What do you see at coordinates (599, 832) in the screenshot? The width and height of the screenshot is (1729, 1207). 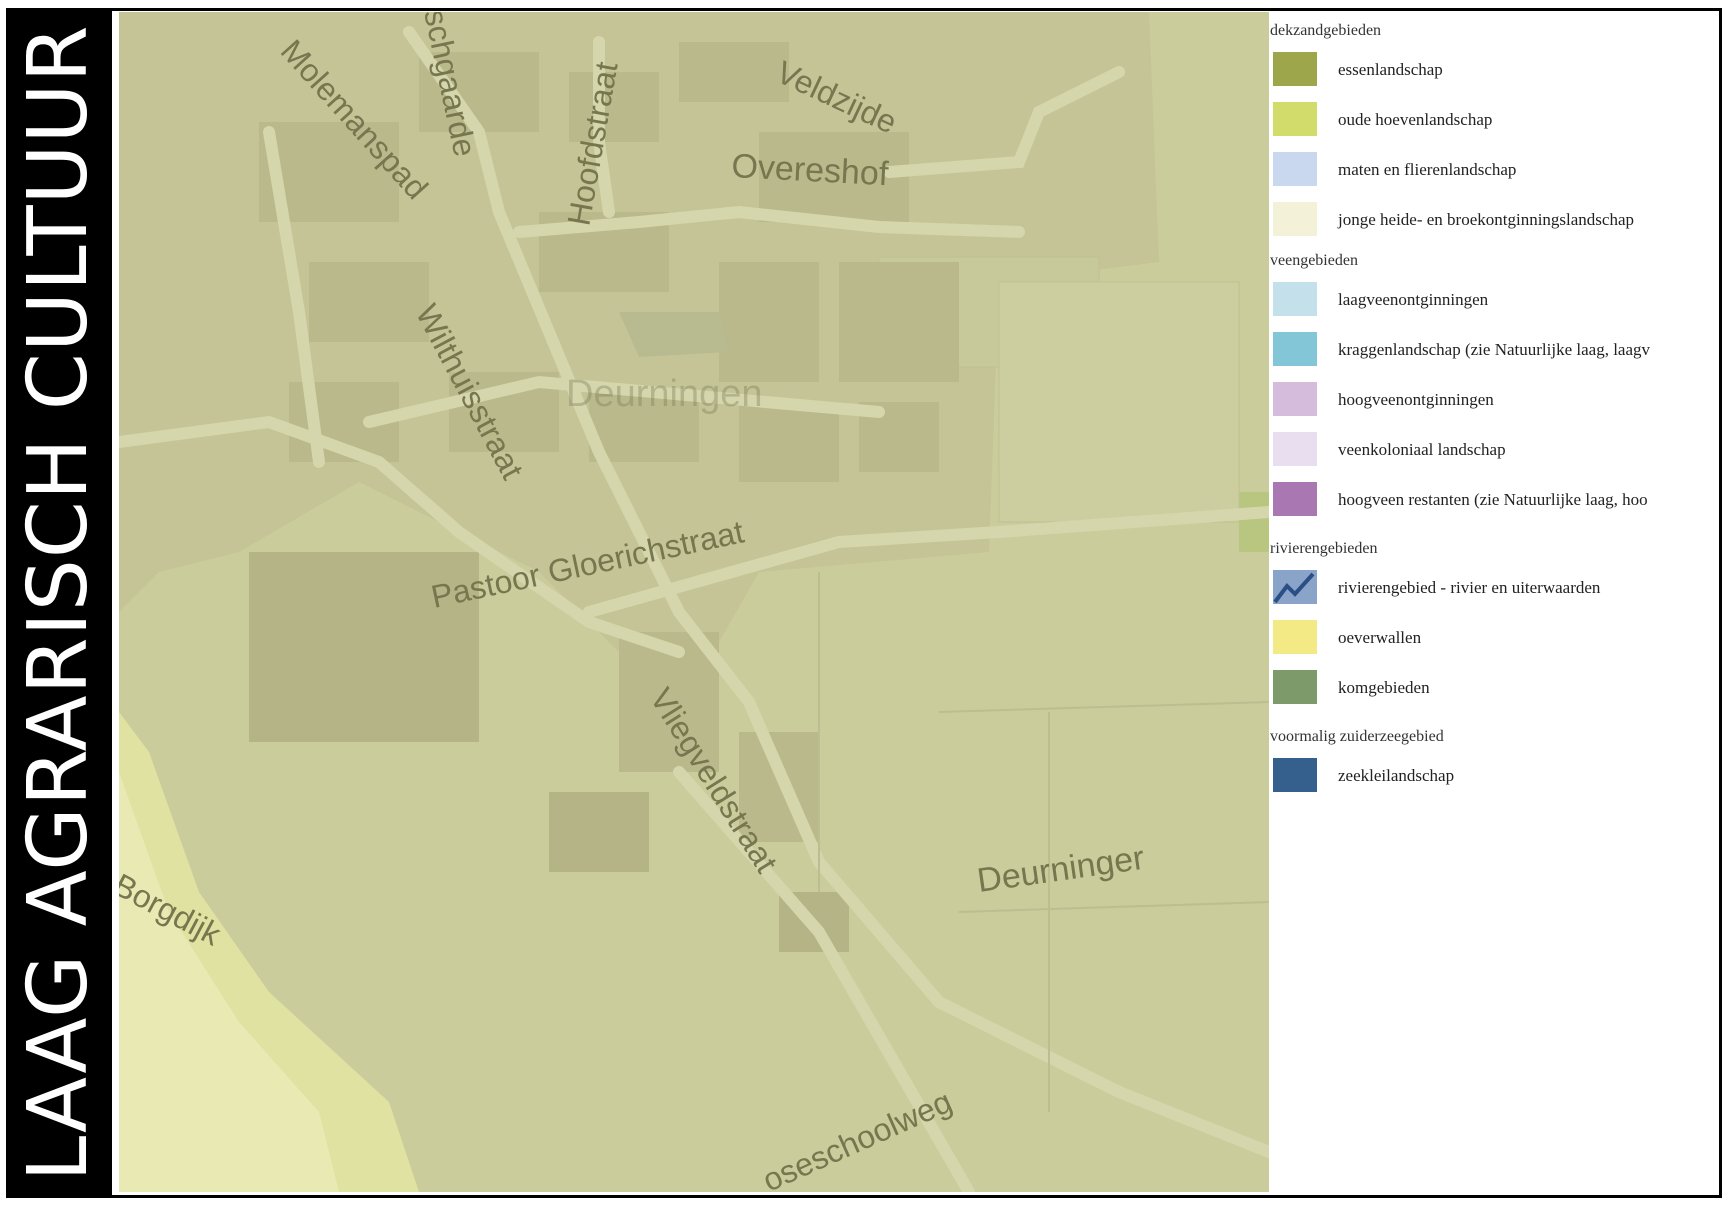 I see `large-building` at bounding box center [599, 832].